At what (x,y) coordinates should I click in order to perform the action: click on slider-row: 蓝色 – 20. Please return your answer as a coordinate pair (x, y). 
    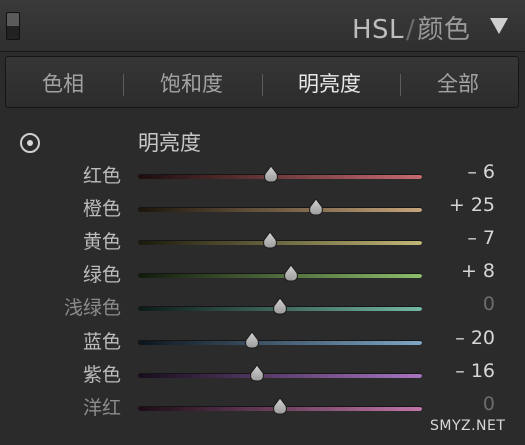
    Looking at the image, I should click on (262, 342).